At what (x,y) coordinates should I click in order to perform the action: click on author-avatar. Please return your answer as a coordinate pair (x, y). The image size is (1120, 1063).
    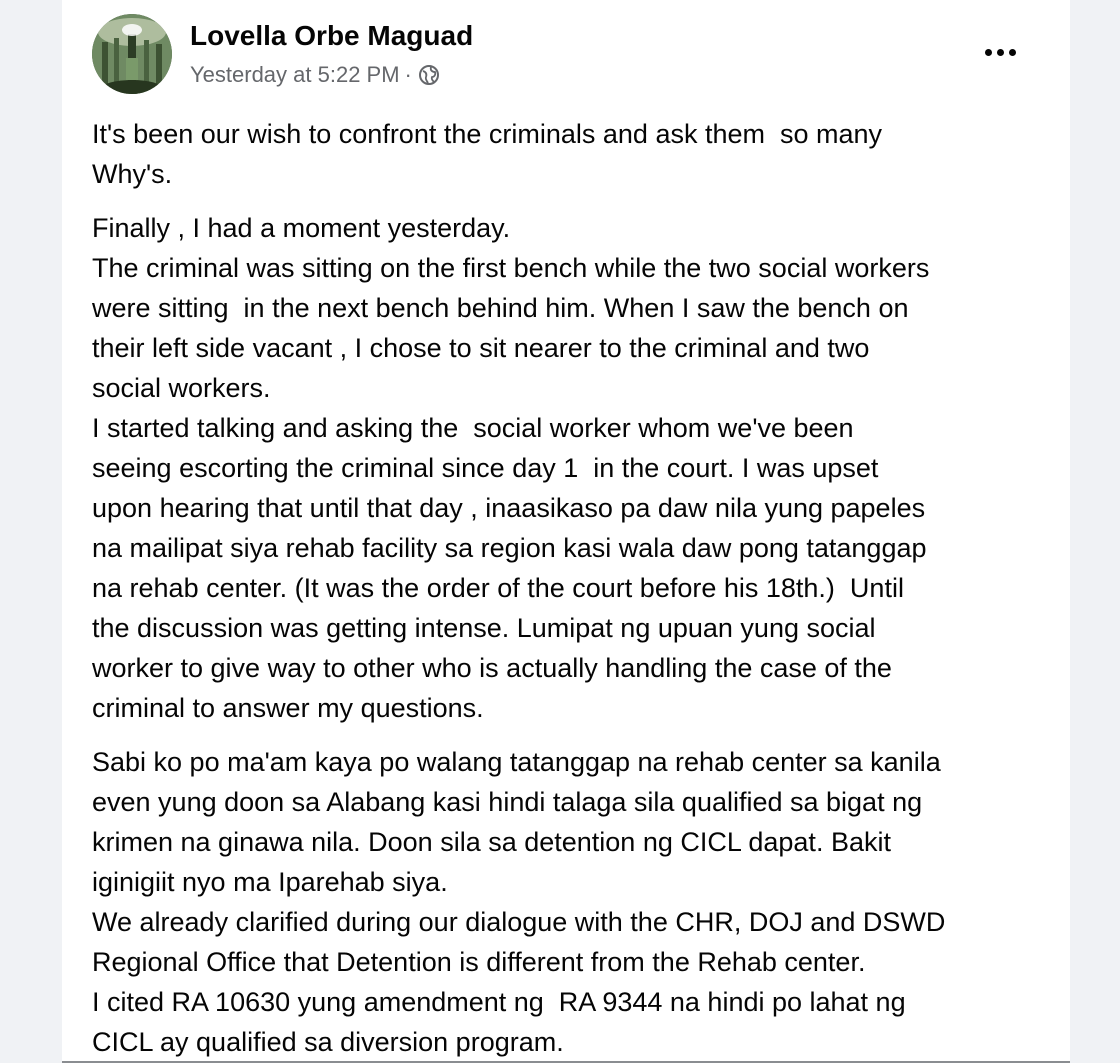
    Looking at the image, I should click on (132, 54).